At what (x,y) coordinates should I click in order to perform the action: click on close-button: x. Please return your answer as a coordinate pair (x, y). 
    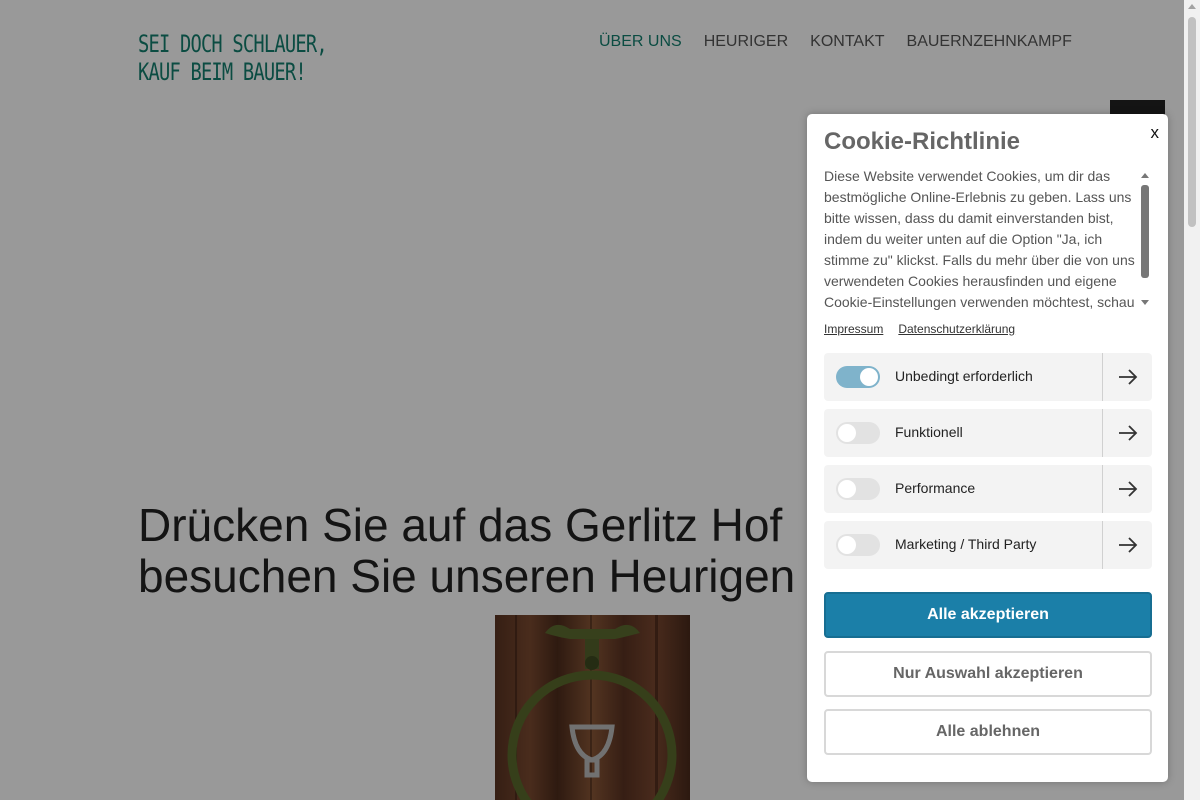
    Looking at the image, I should click on (1155, 133).